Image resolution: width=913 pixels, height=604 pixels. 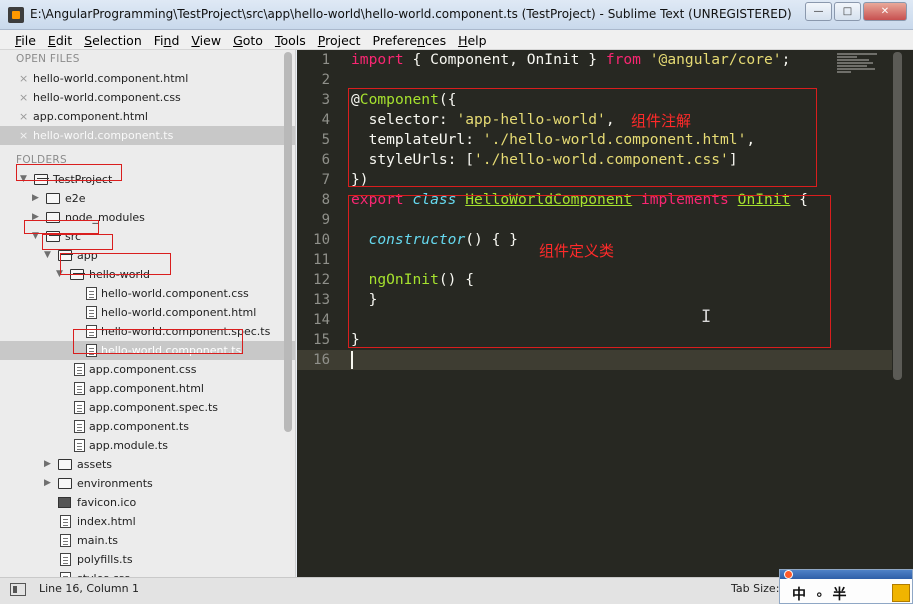 What do you see at coordinates (404, 99) in the screenshot?
I see `code-line: @Component({` at bounding box center [404, 99].